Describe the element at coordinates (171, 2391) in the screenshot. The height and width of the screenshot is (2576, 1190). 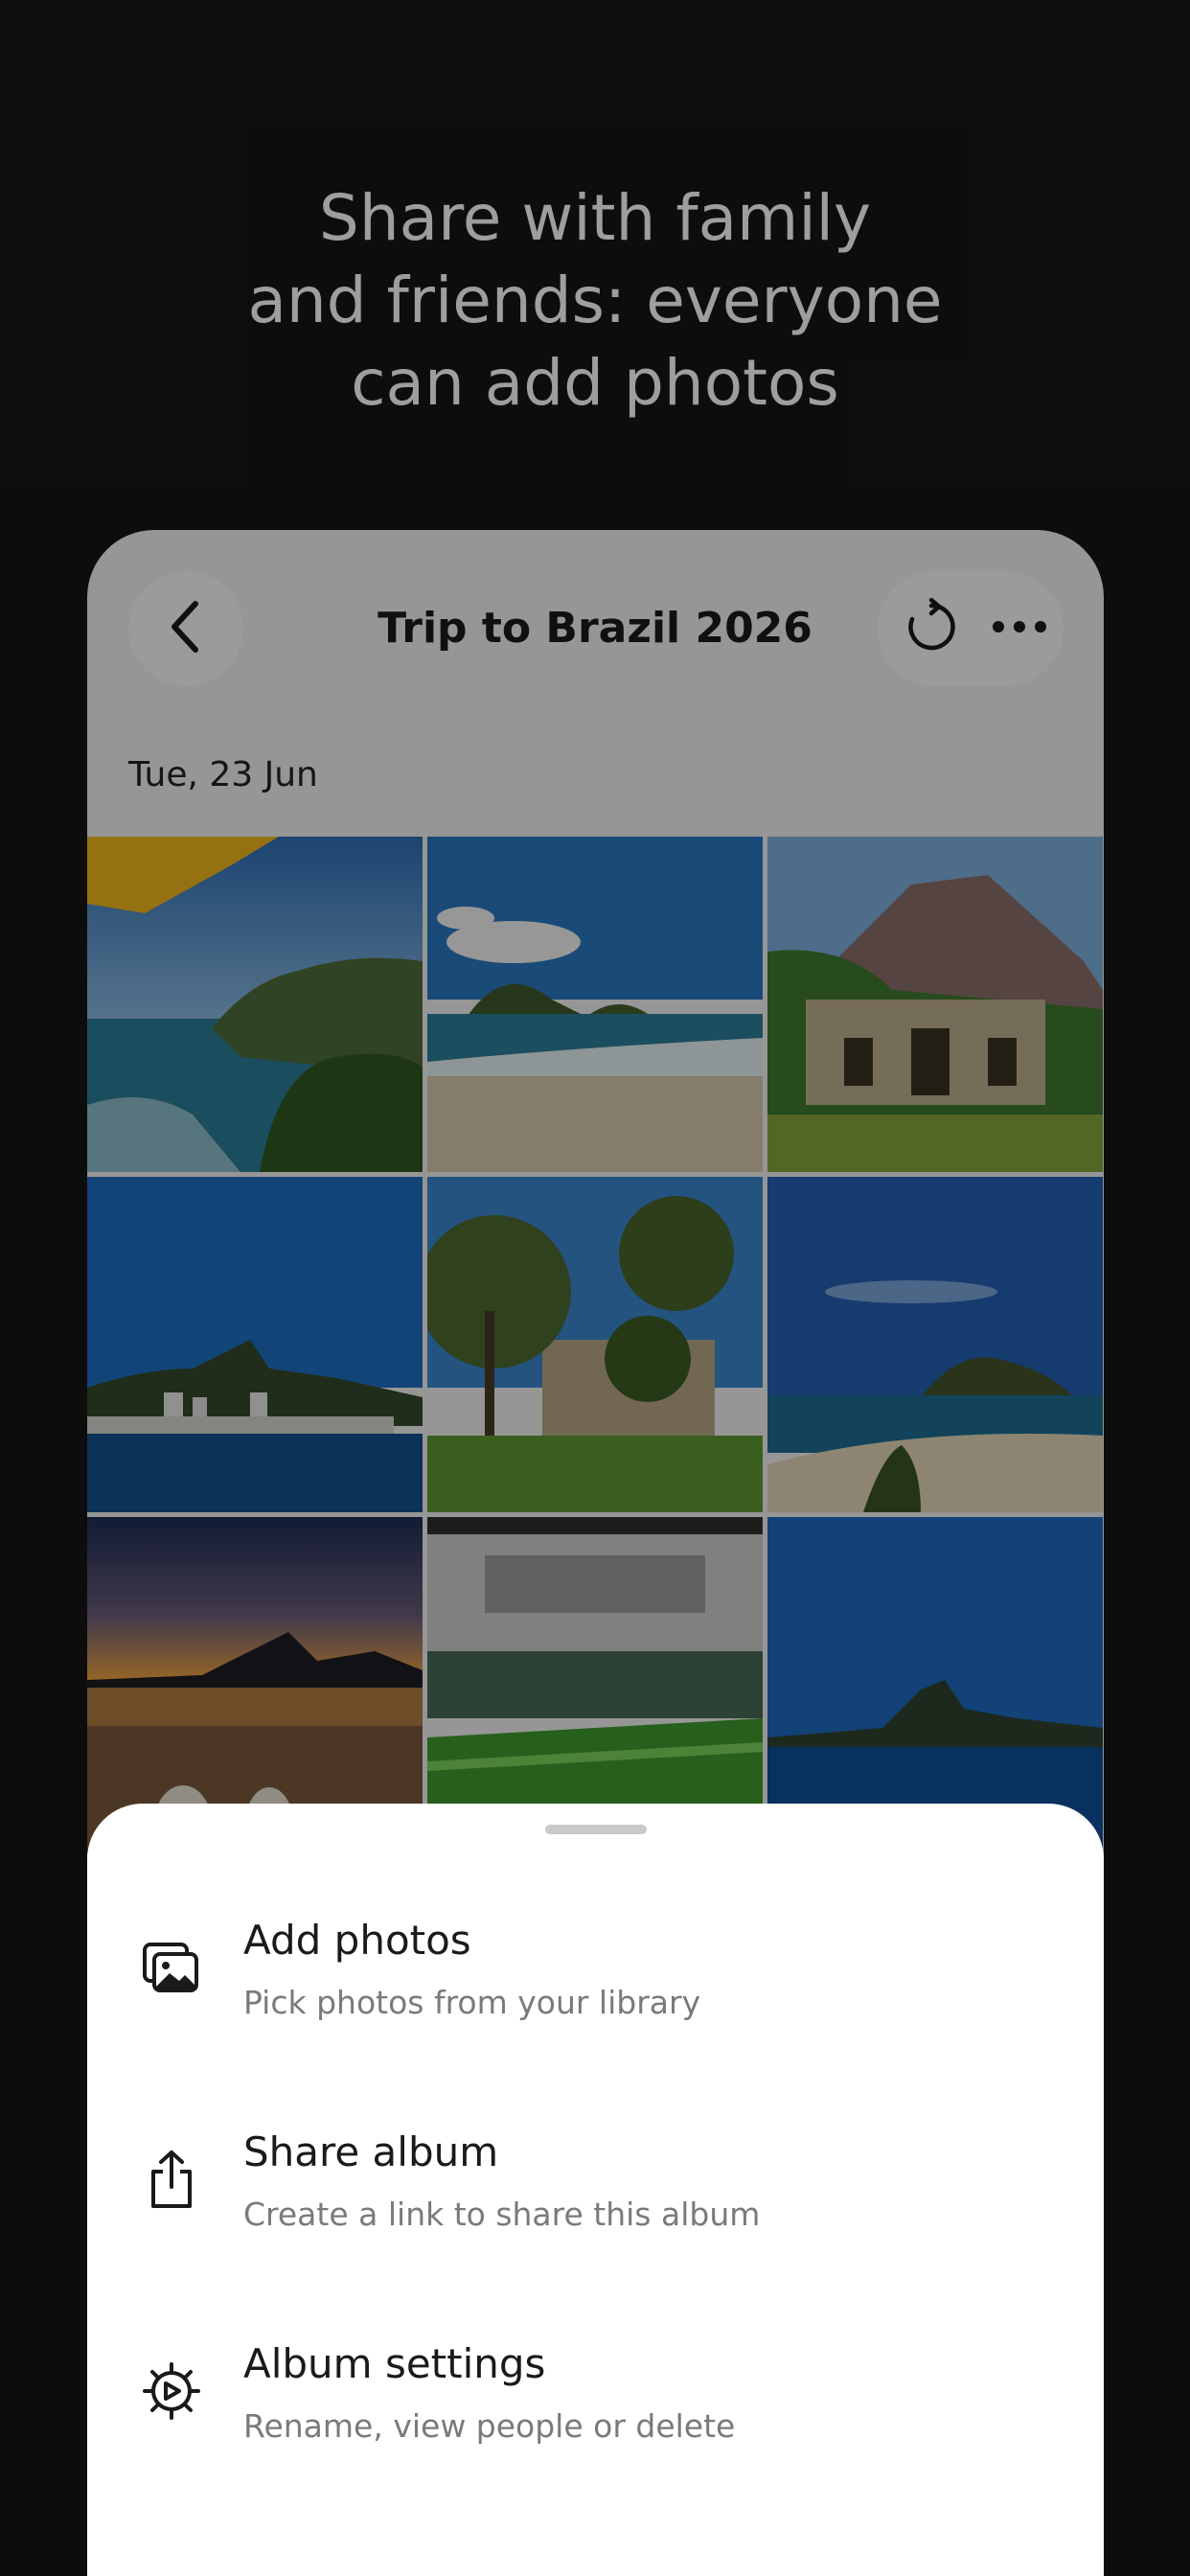
I see `gear-icon` at that location.